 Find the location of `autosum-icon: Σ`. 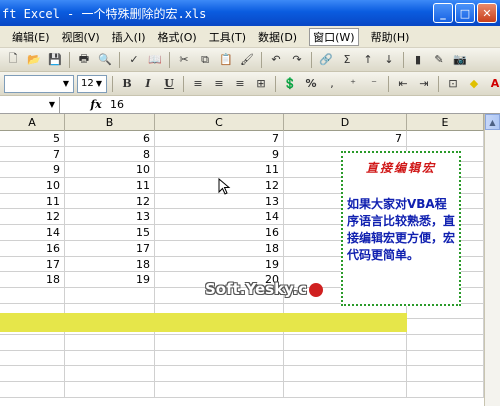

autosum-icon: Σ is located at coordinates (347, 60).